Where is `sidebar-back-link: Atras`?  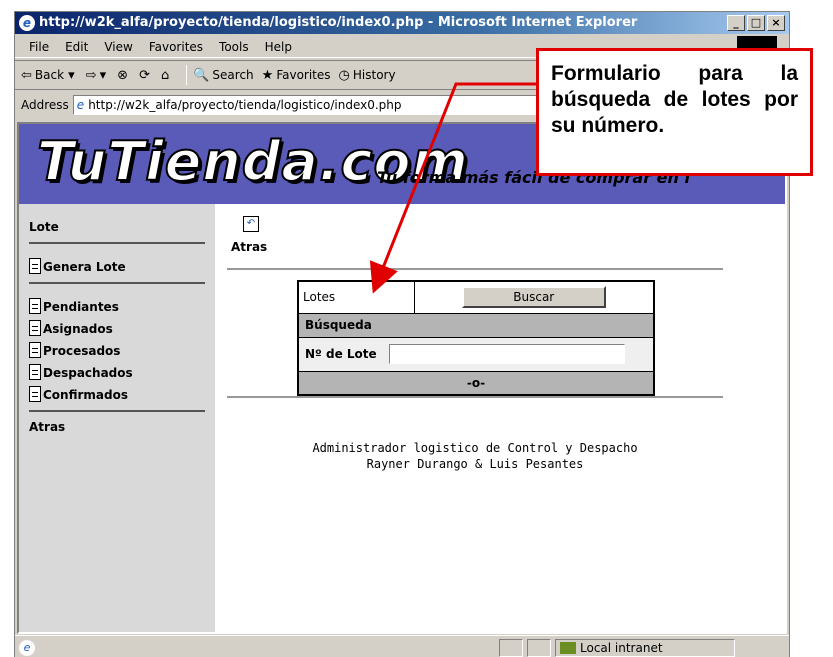
sidebar-back-link: Atras is located at coordinates (117, 427).